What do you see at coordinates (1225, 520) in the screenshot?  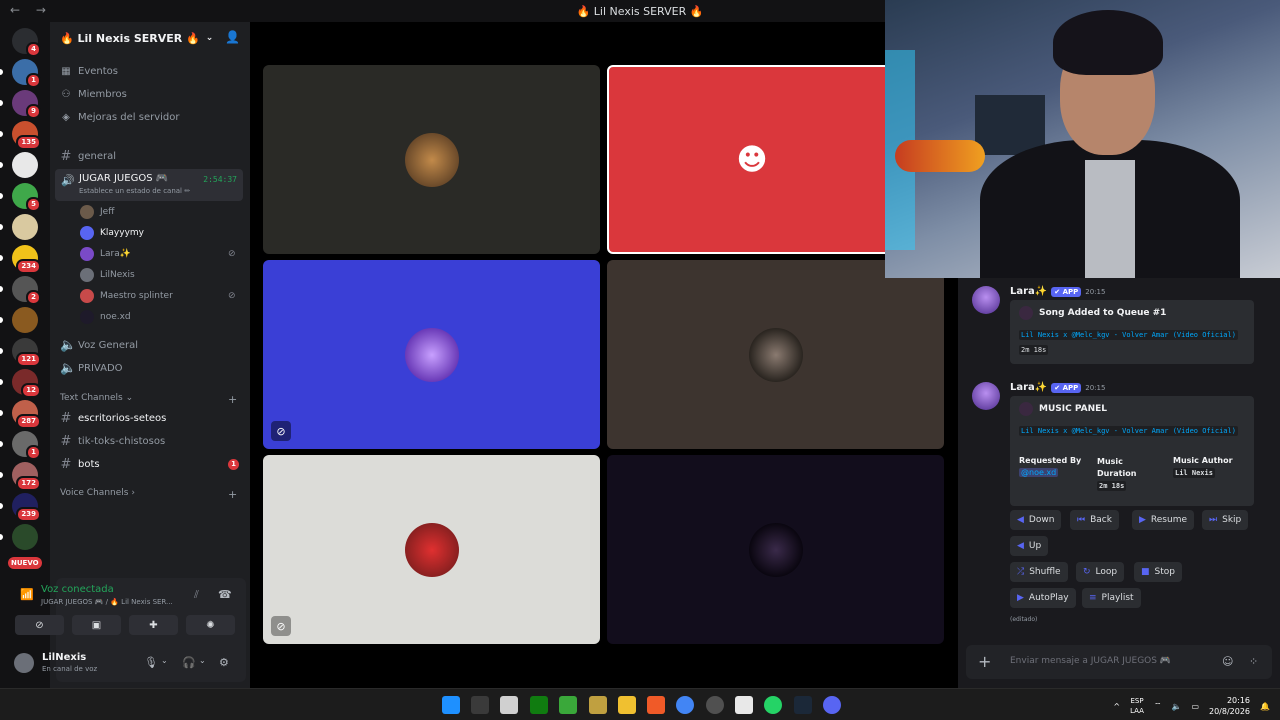 I see `skip-button: ⏭ Skip` at bounding box center [1225, 520].